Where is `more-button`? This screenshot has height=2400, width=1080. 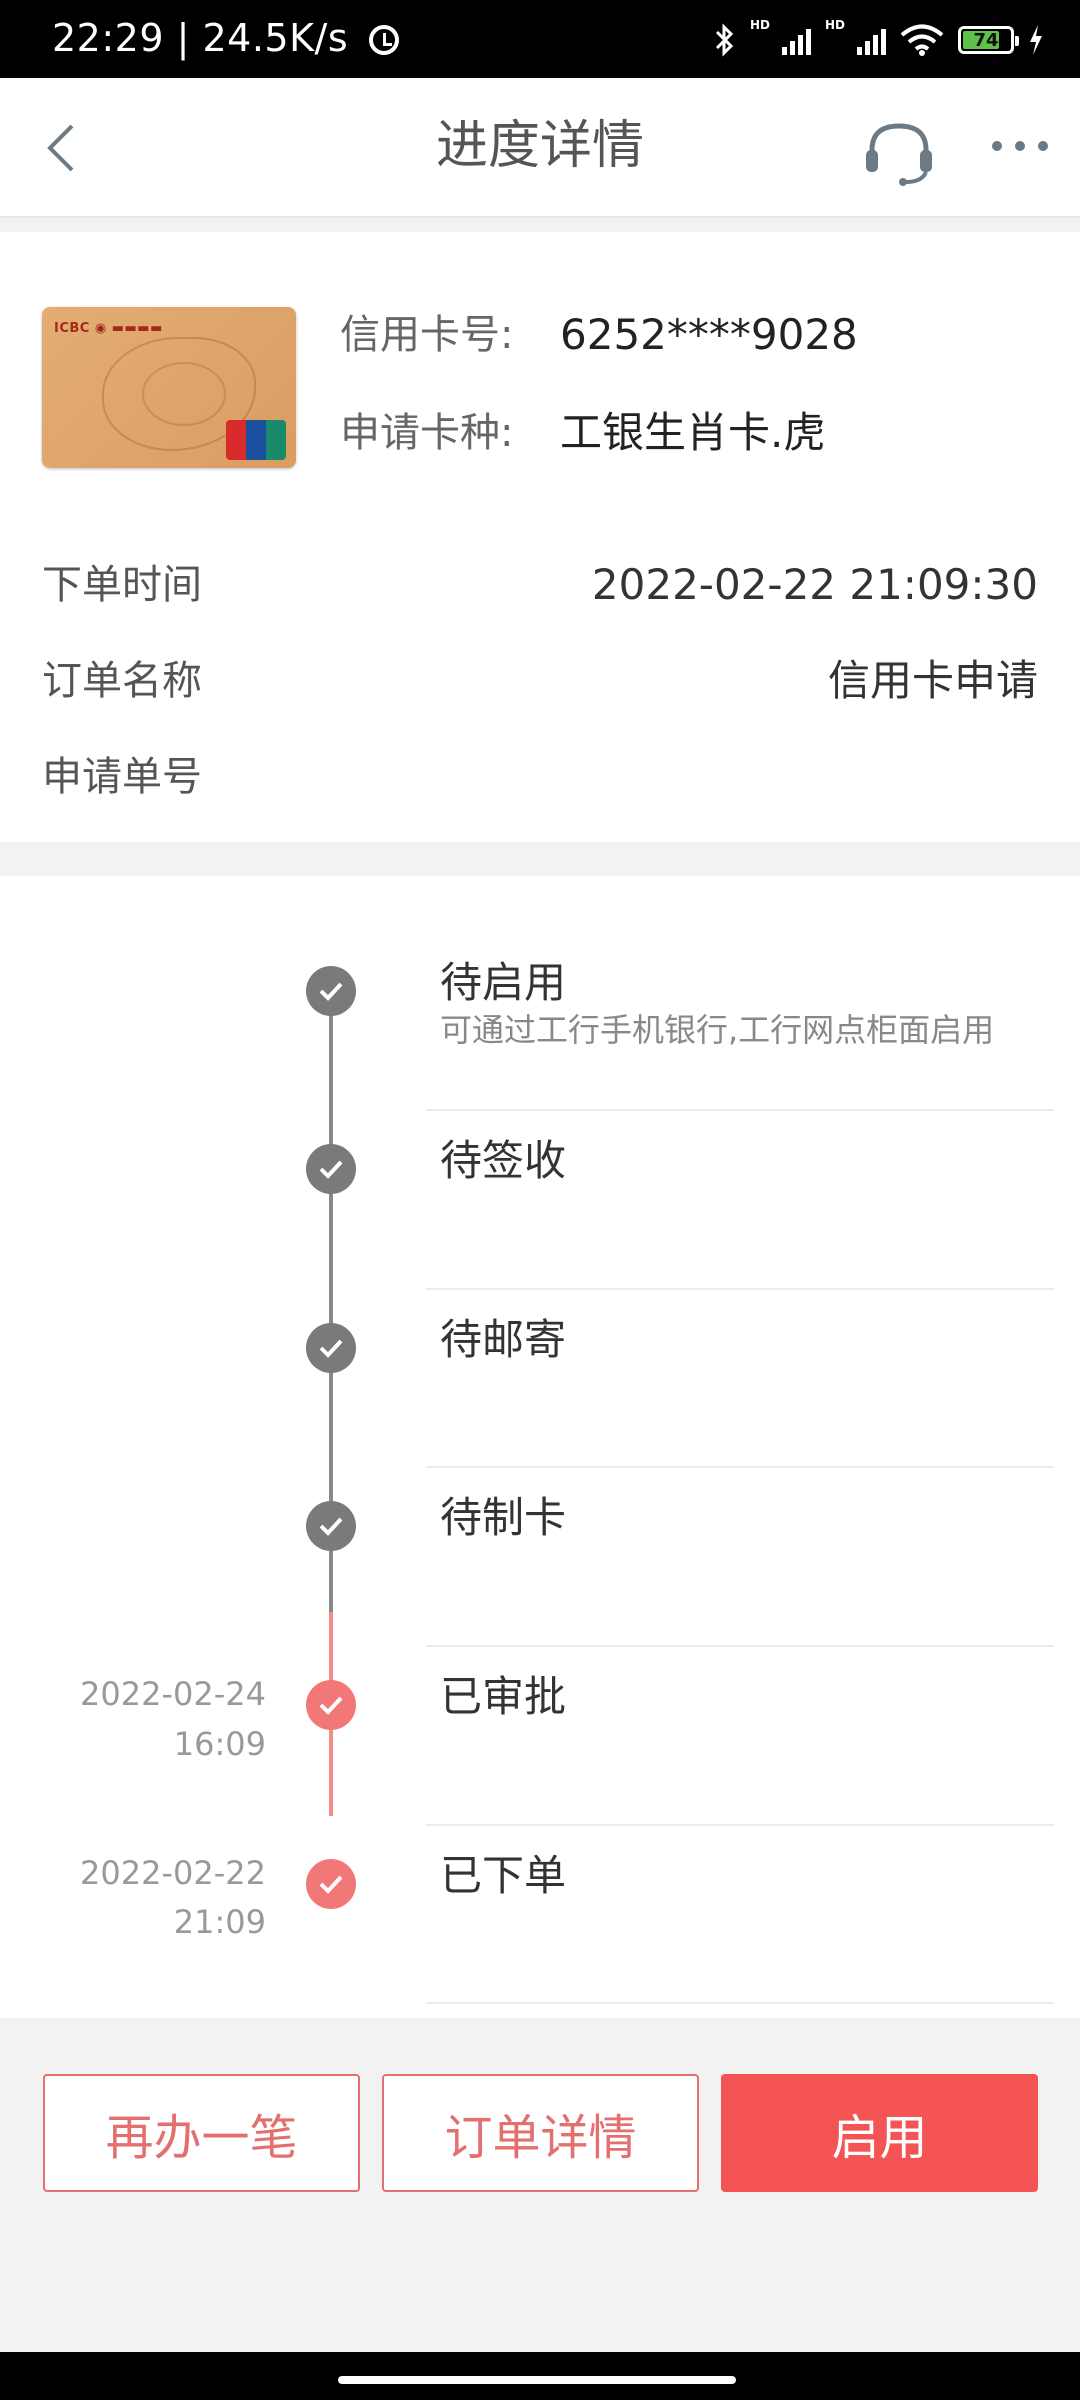 more-button is located at coordinates (1020, 146).